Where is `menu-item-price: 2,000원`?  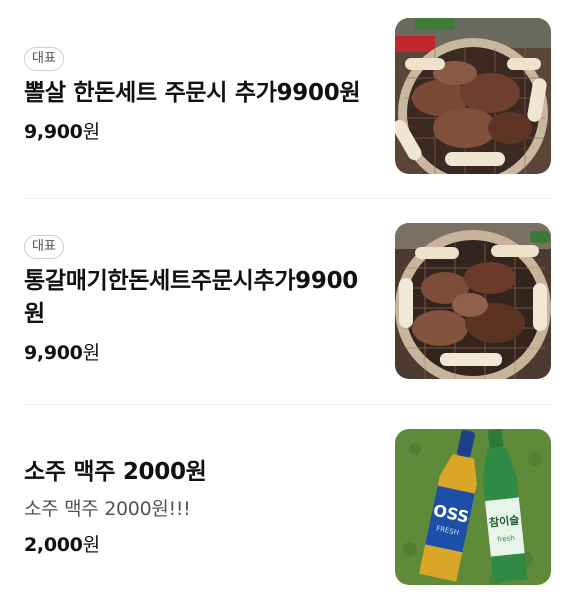 menu-item-price: 2,000원 is located at coordinates (199, 545).